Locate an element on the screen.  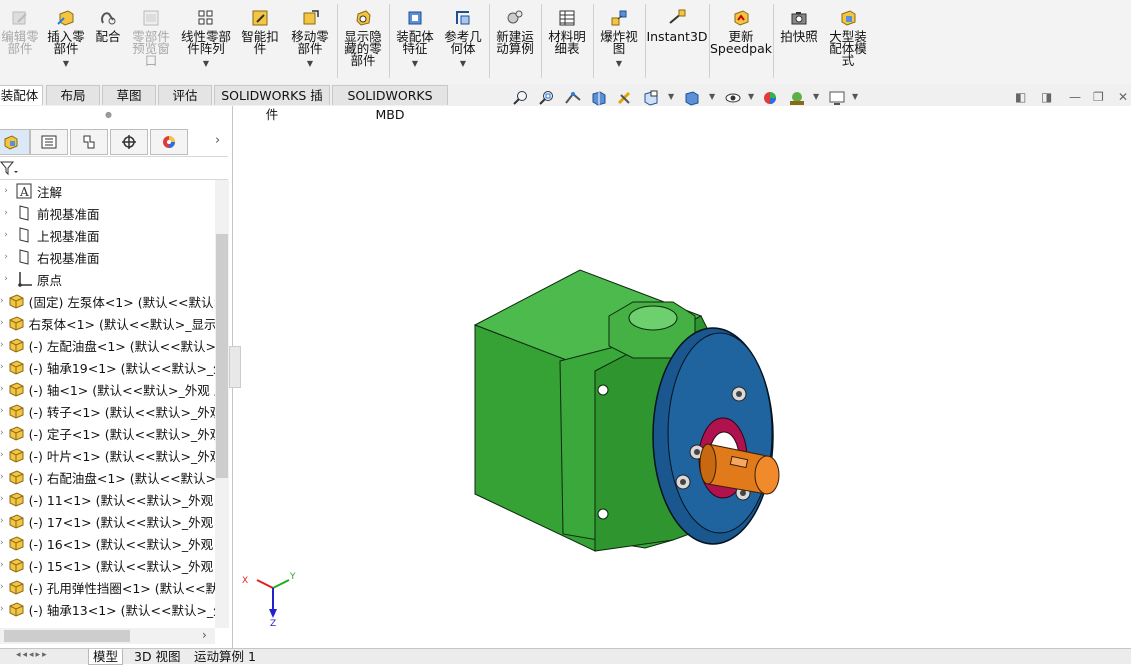
svg-text: A is located at coordinates (24, 192).